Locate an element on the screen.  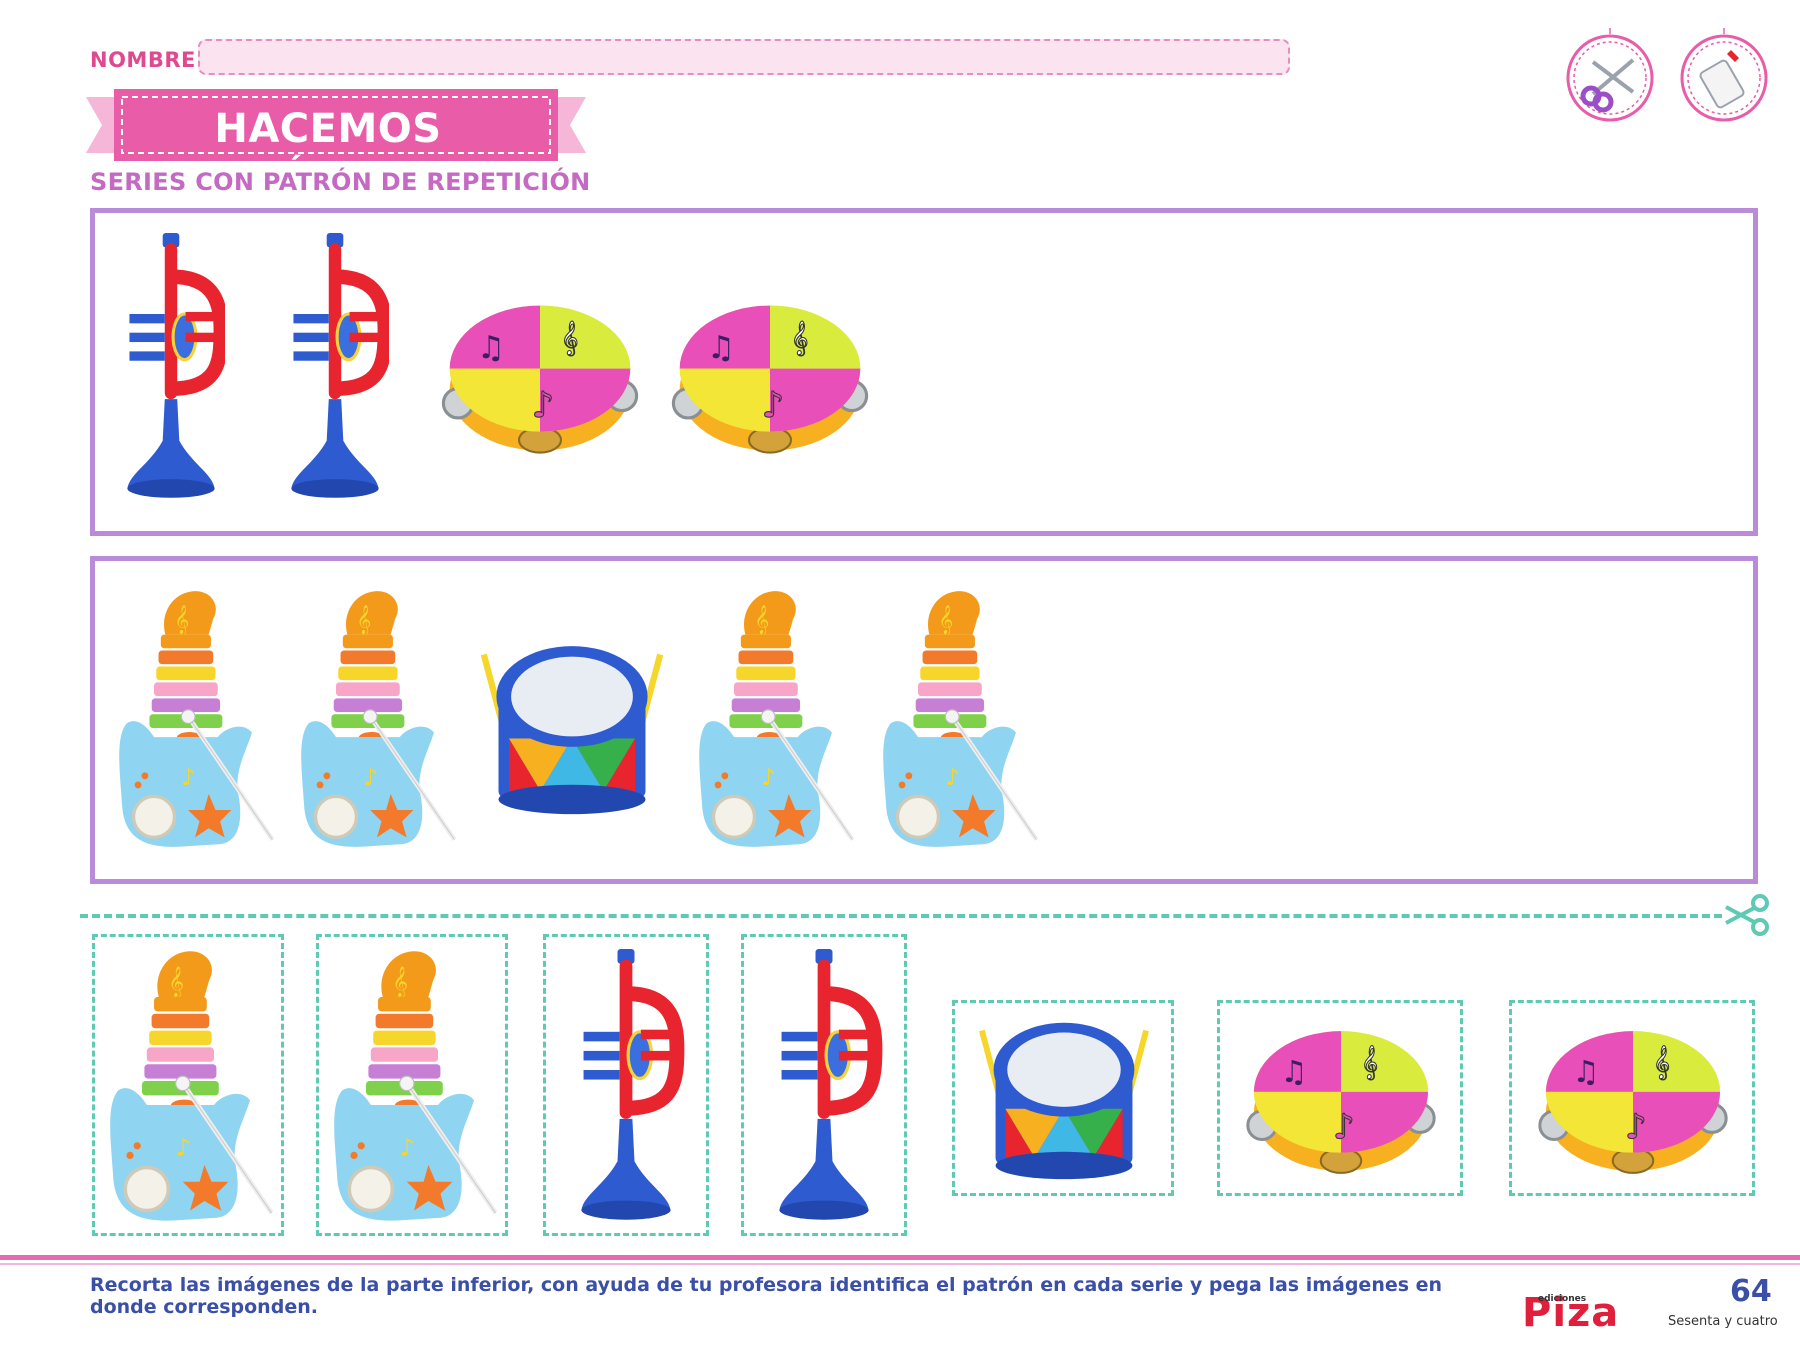
page-number: 64 is located at coordinates (1751, 1291).